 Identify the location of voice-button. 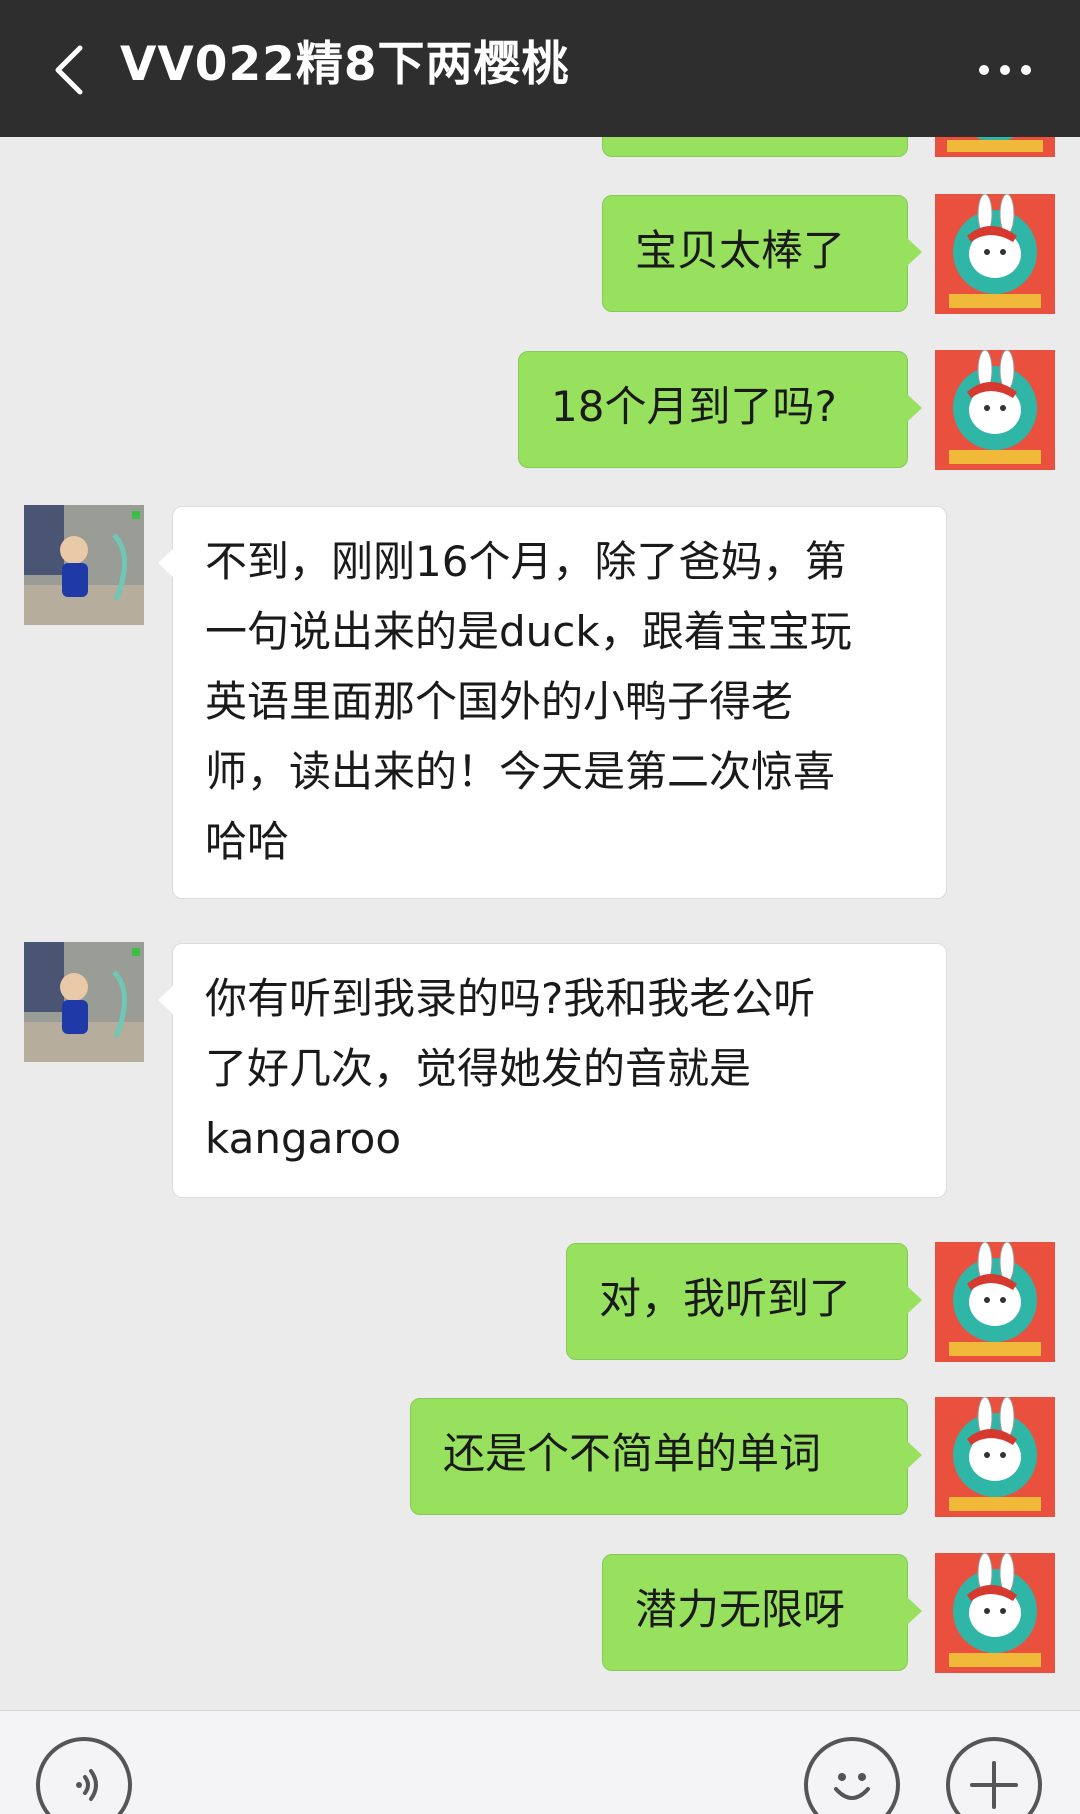
(84, 1775).